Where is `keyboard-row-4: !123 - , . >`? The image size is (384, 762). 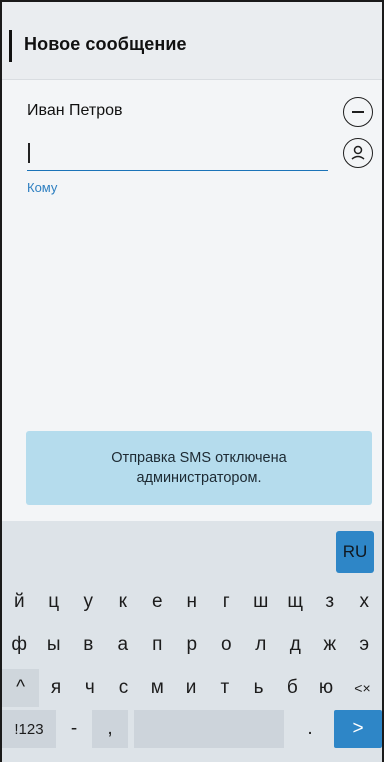 keyboard-row-4: !123 - , . > is located at coordinates (192, 729).